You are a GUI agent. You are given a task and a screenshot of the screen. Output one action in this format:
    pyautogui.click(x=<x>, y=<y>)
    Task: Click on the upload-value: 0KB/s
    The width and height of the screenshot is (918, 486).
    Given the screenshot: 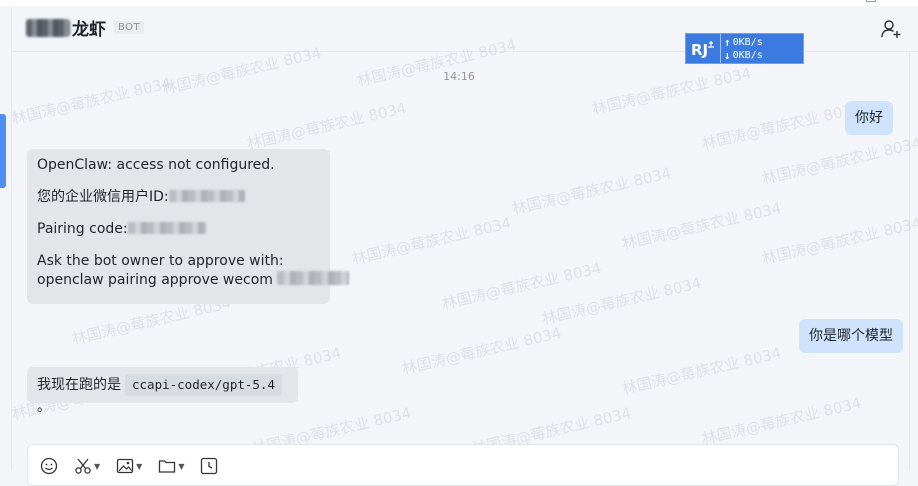 What is the action you would take?
    pyautogui.click(x=747, y=42)
    